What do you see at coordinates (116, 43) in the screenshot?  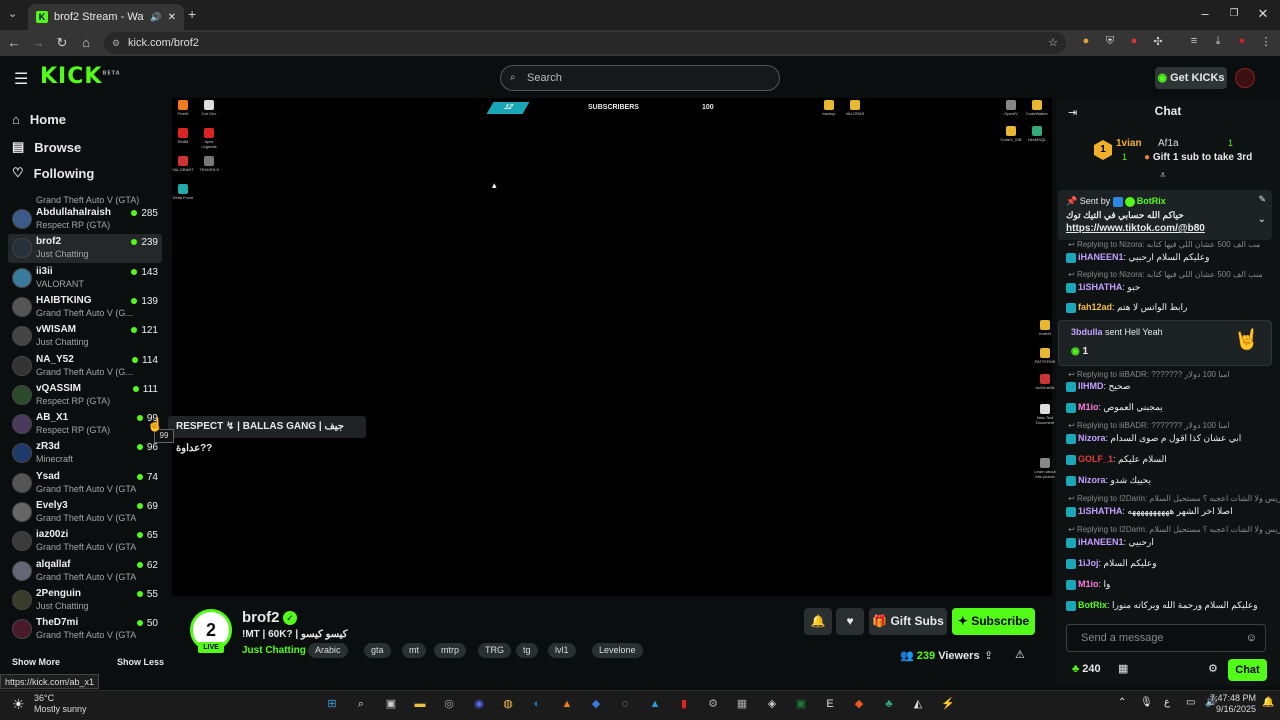 I see `site-info-icon: ⚙` at bounding box center [116, 43].